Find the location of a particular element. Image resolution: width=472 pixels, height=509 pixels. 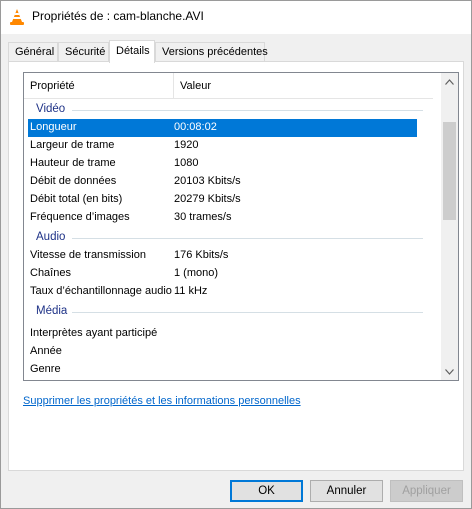

property-name: Largeur de trame is located at coordinates (72, 145).